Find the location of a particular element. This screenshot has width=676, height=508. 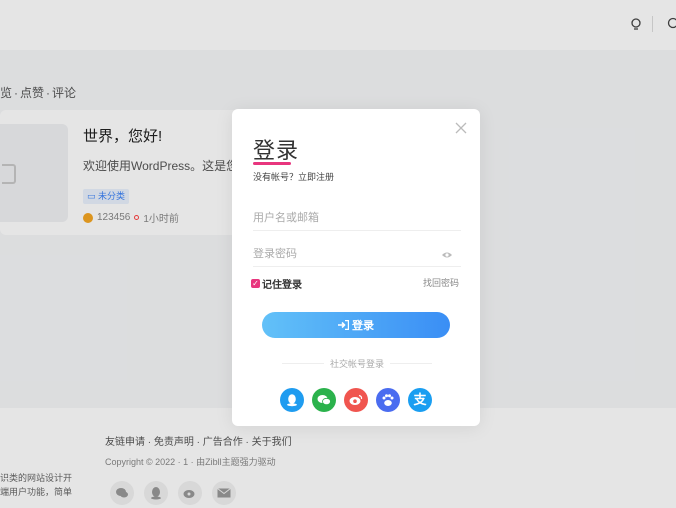

title-underline is located at coordinates (272, 163).